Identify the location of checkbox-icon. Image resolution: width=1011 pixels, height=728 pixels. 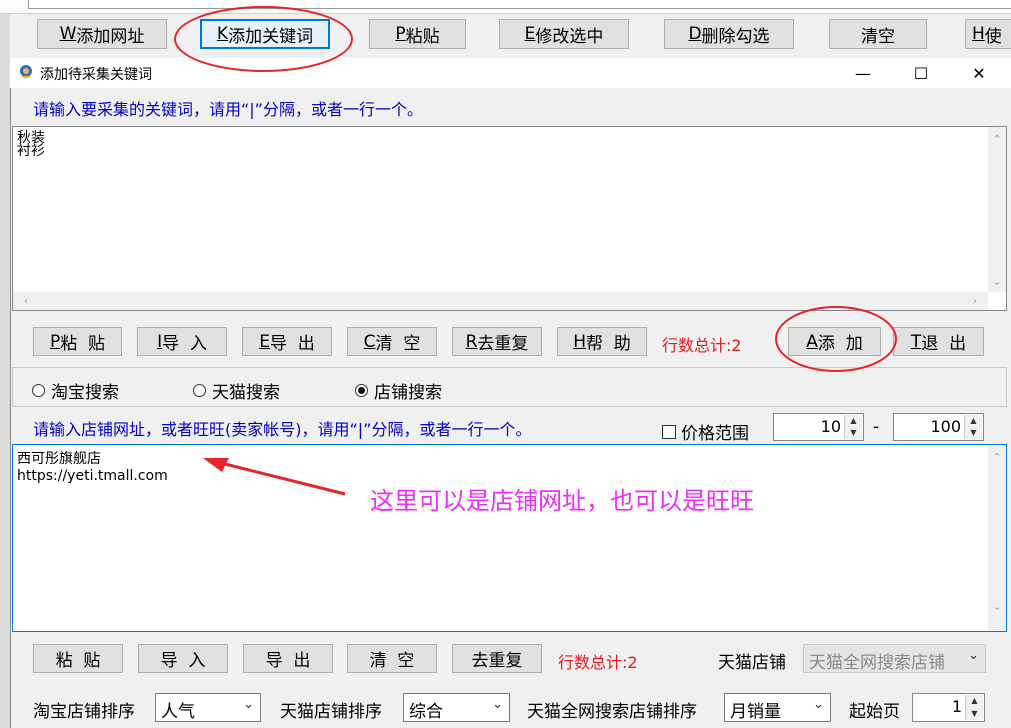
(669, 431).